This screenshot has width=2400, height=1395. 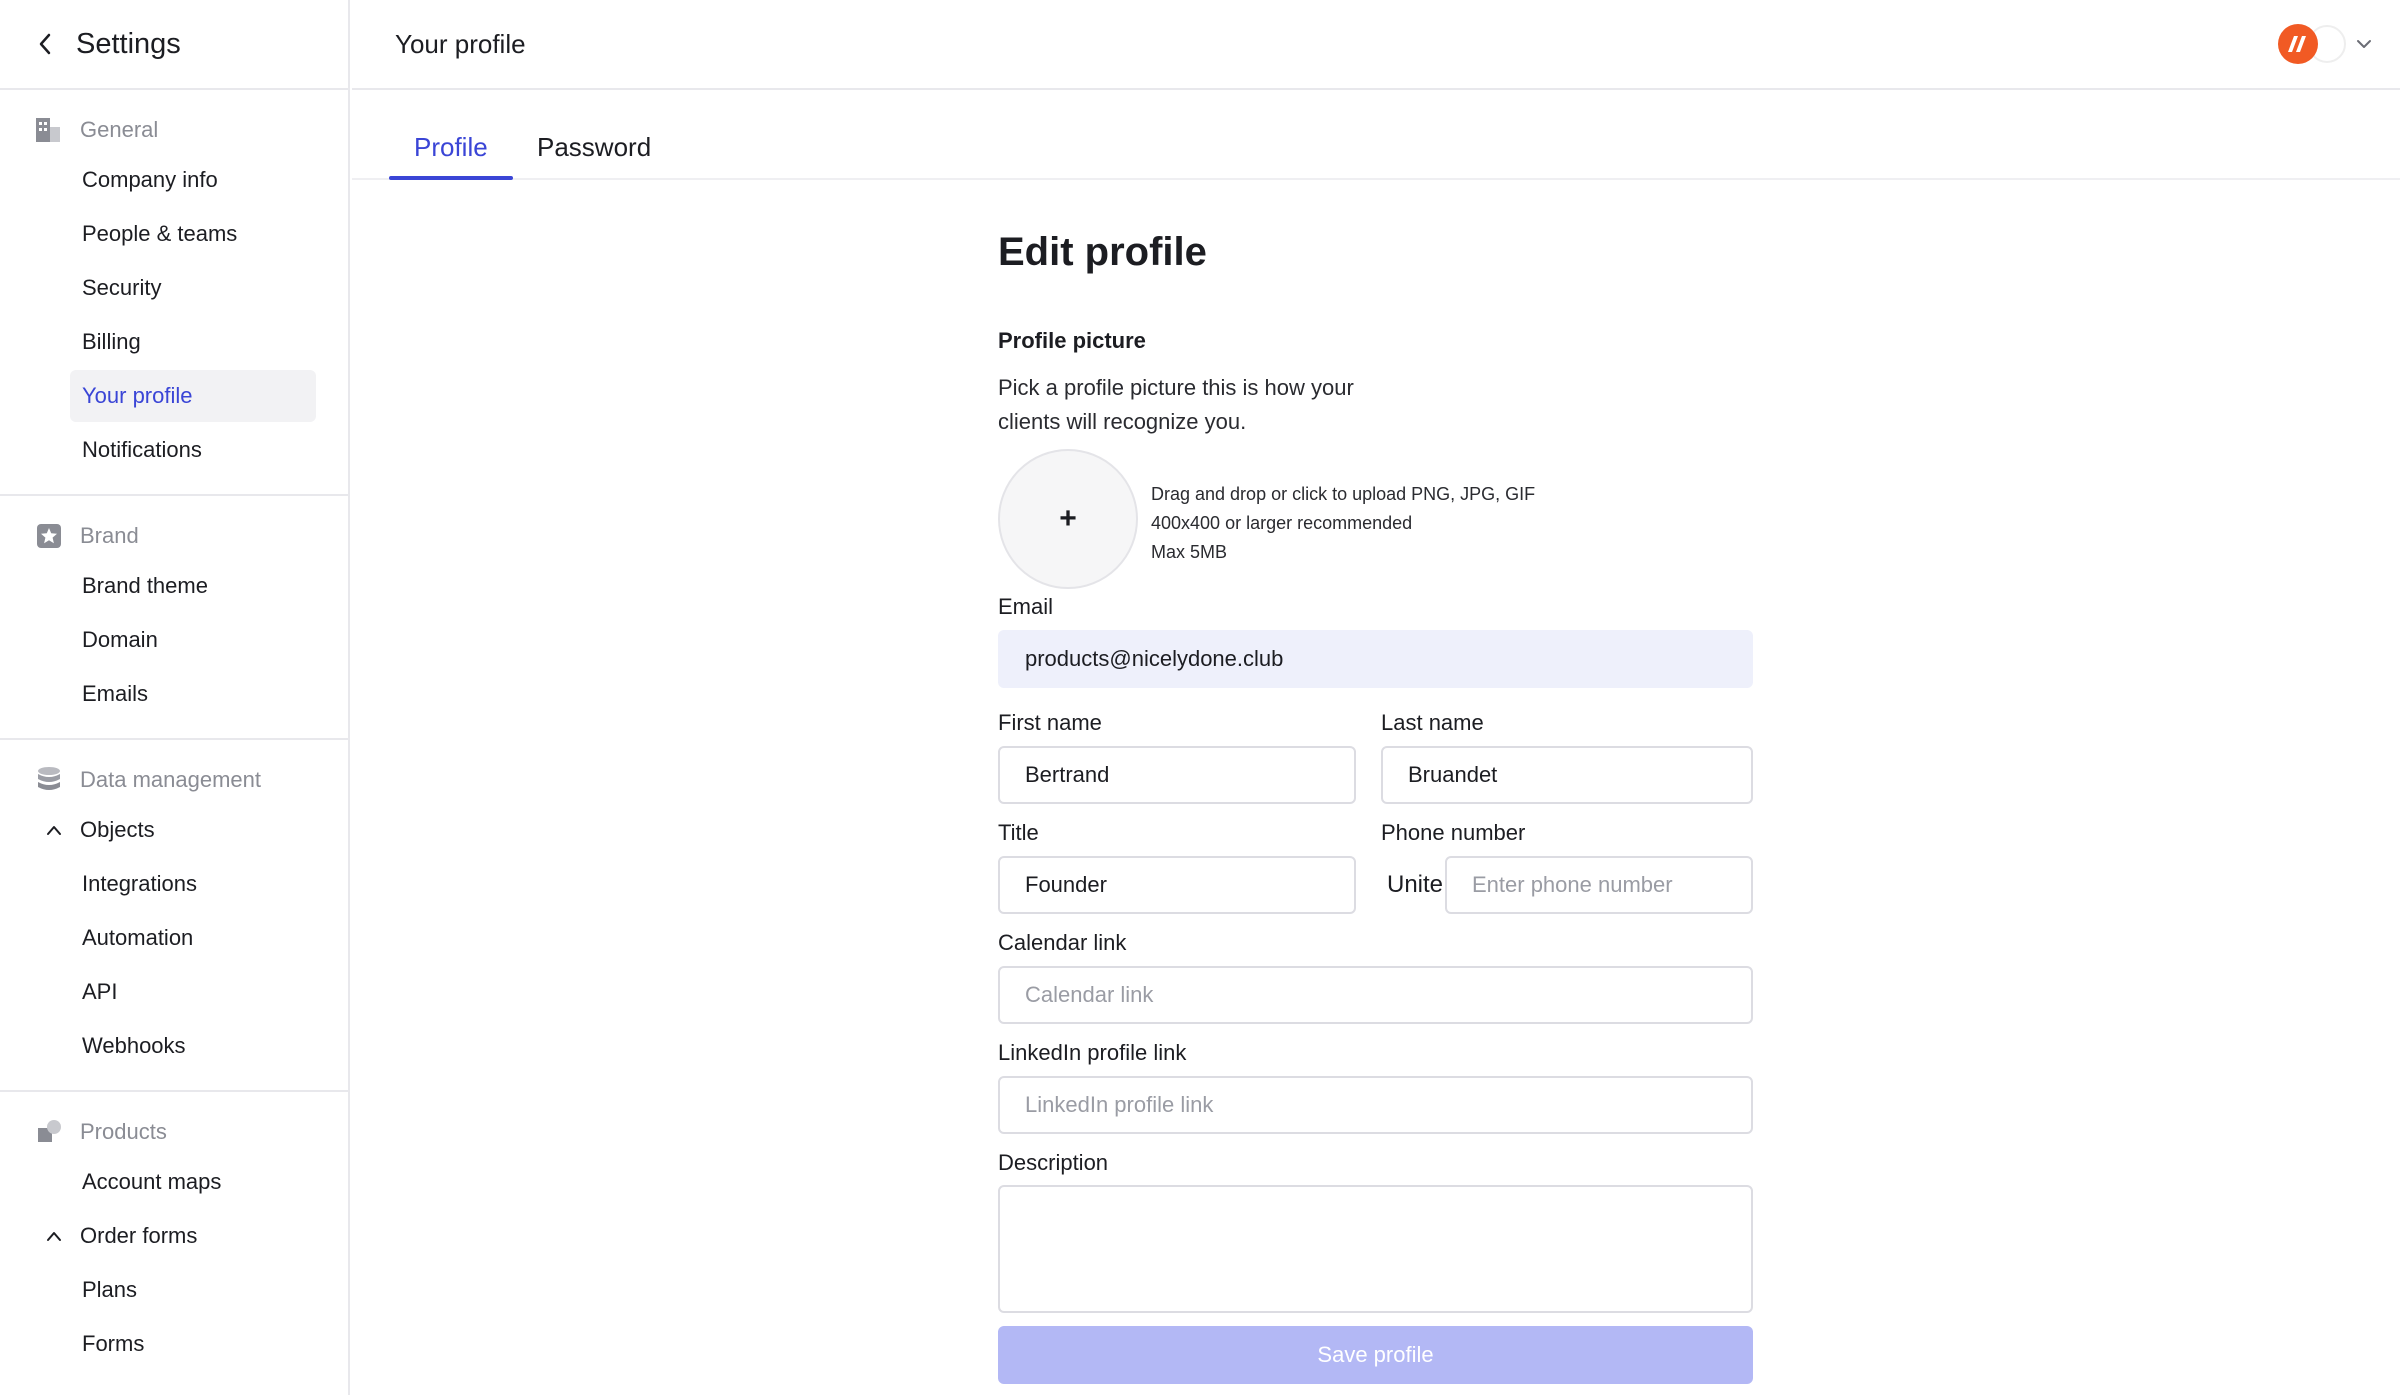 I want to click on star-badge-icon, so click(x=49, y=536).